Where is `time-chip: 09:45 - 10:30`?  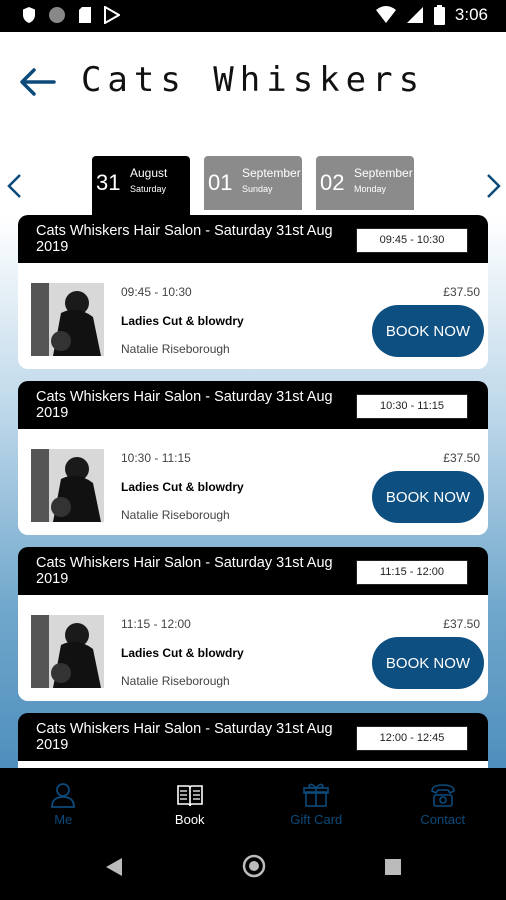
time-chip: 09:45 - 10:30 is located at coordinates (412, 240).